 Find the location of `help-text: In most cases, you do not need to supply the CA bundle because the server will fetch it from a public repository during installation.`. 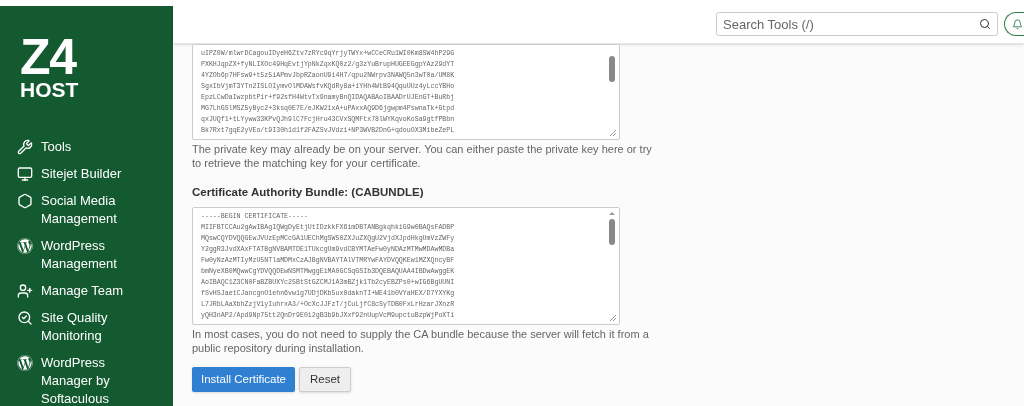

help-text: In most cases, you do not need to supply the CA bundle because the server will fetch it from a public repository during installation. is located at coordinates (421, 341).